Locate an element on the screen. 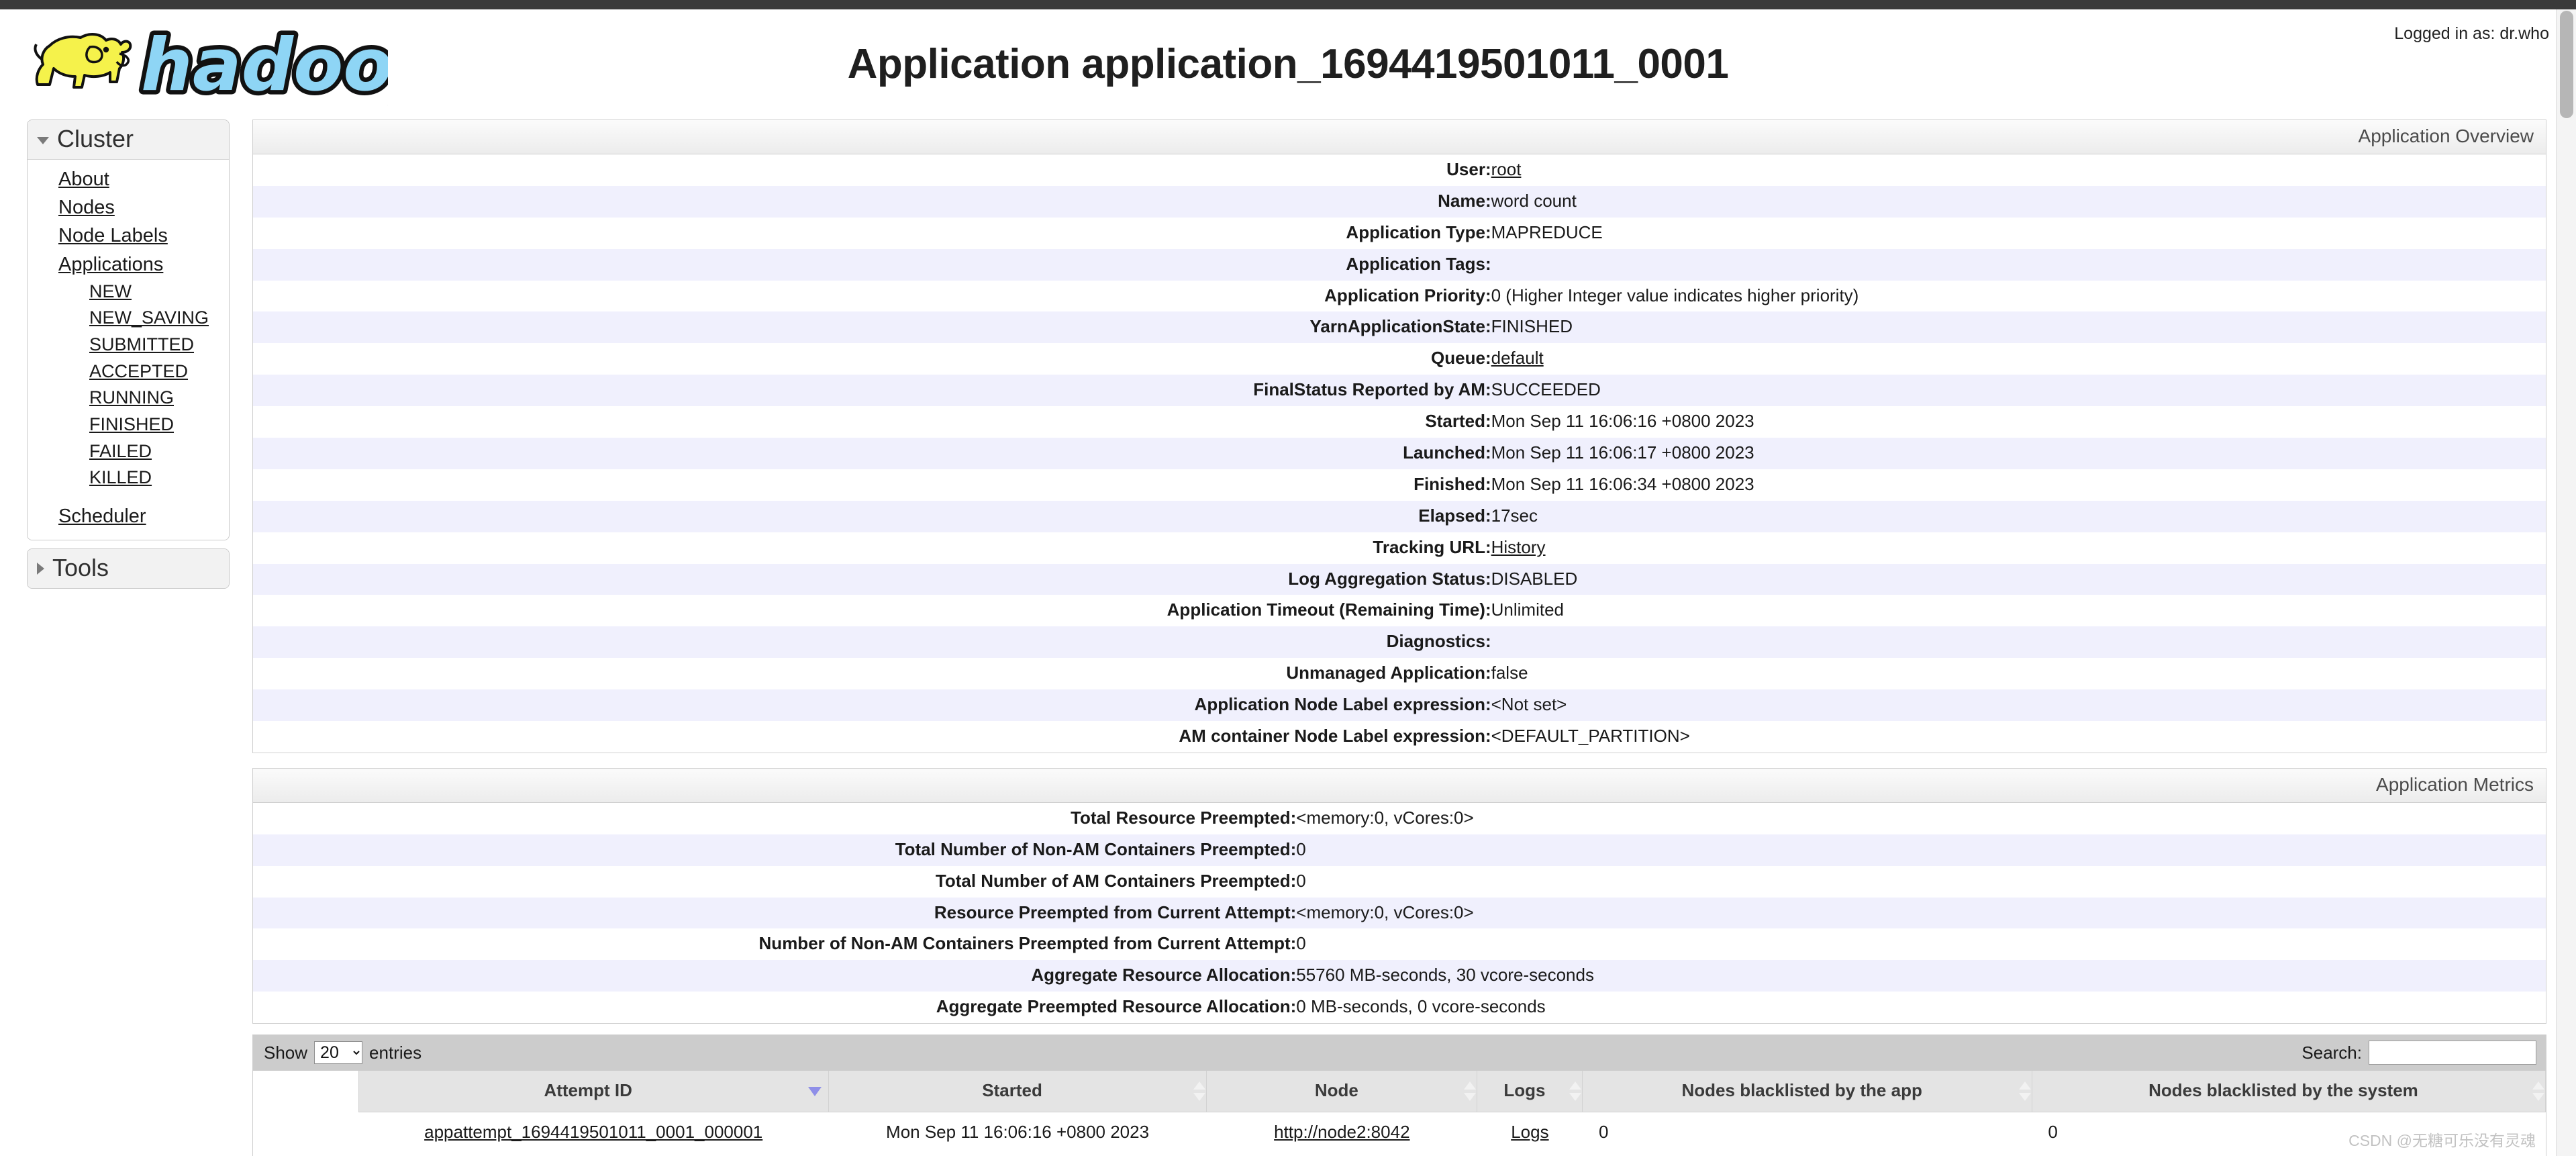  overview-value-application-timeout: Unlimited is located at coordinates (1527, 609).